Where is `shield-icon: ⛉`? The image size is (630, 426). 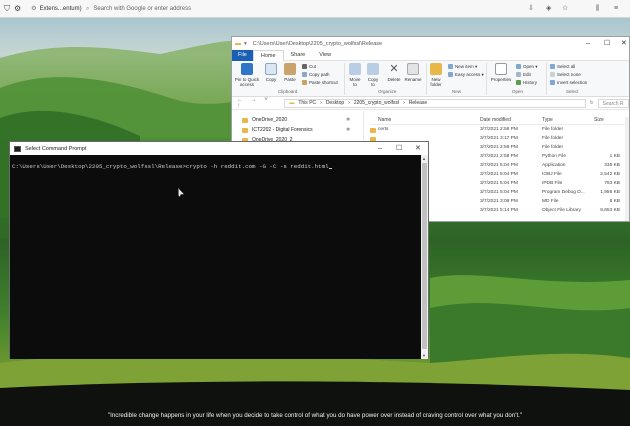
shield-icon: ⛉ is located at coordinates (7, 9).